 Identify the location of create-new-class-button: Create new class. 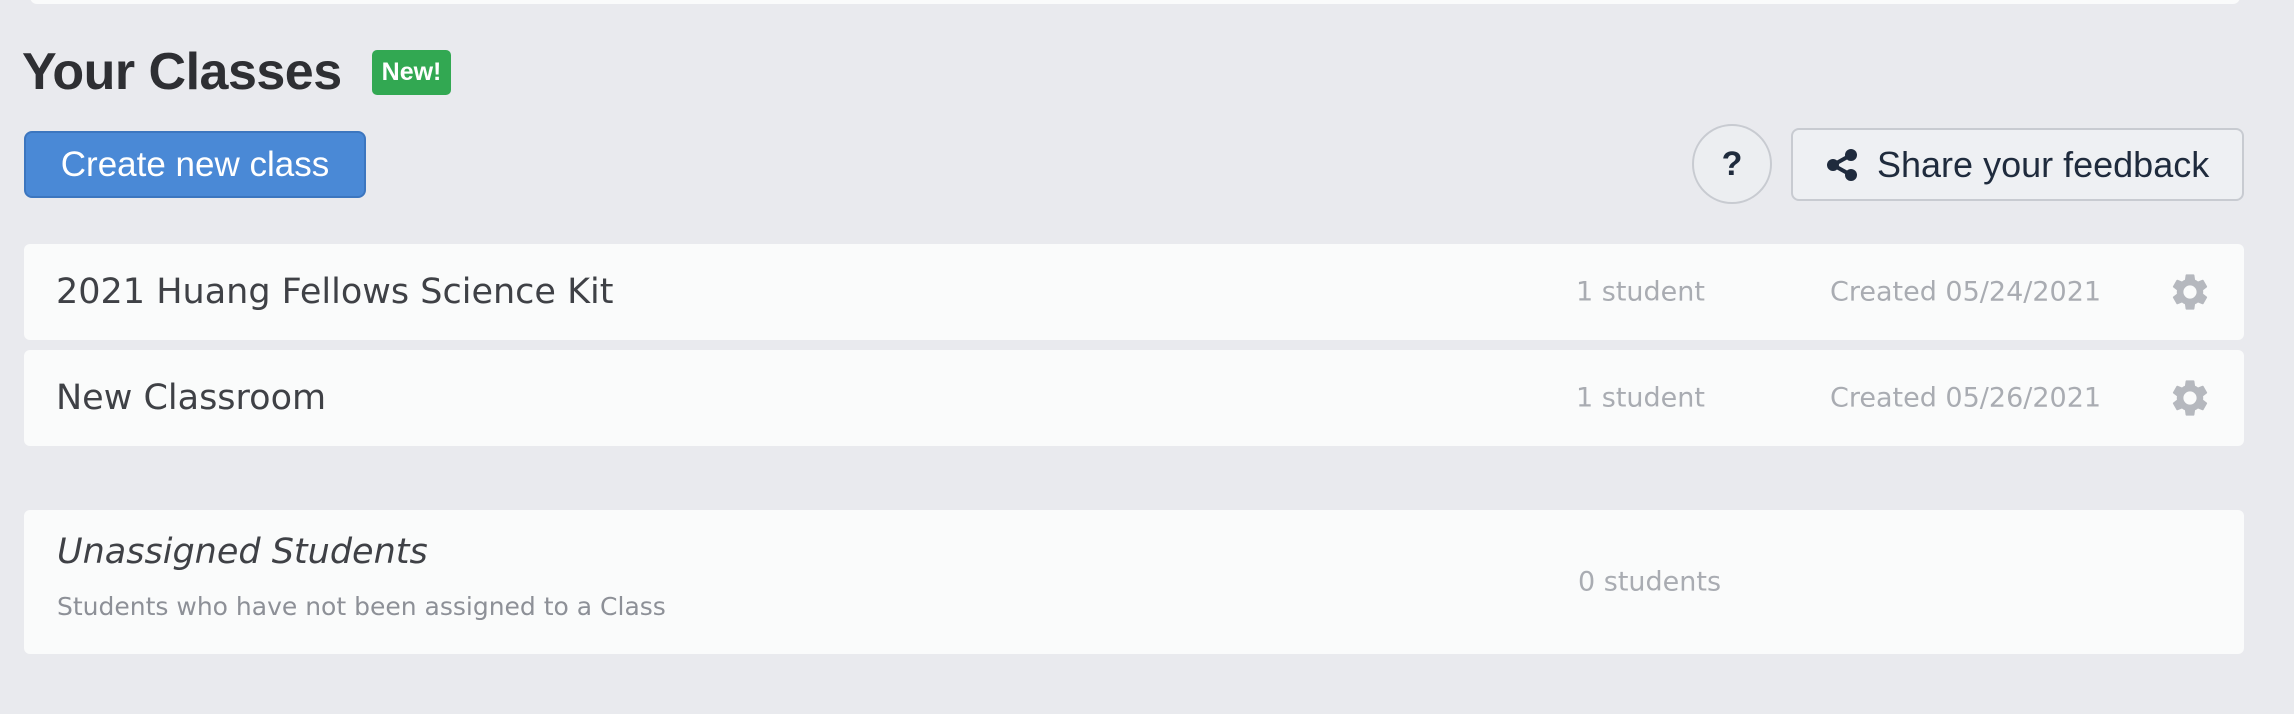
(195, 164).